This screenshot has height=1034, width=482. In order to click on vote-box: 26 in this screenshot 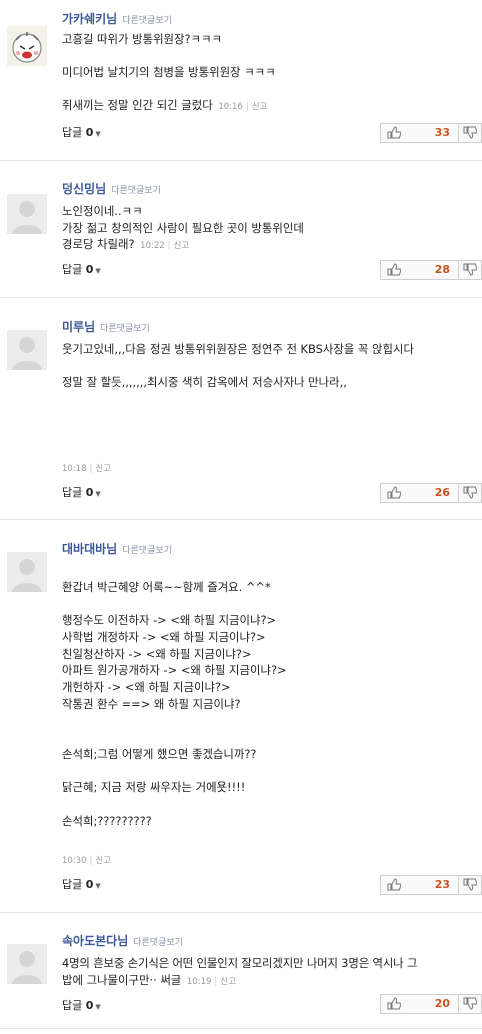, I will do `click(431, 493)`.